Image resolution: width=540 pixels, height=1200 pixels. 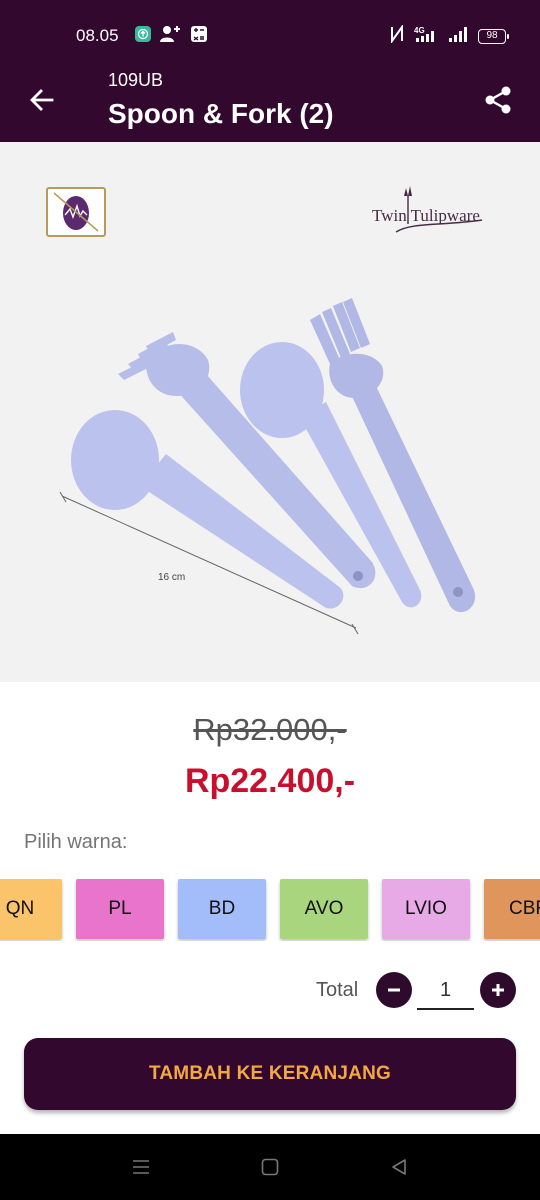 I want to click on add-to-cart-label: TAMBAH KE KERANJANG, so click(x=269, y=1073).